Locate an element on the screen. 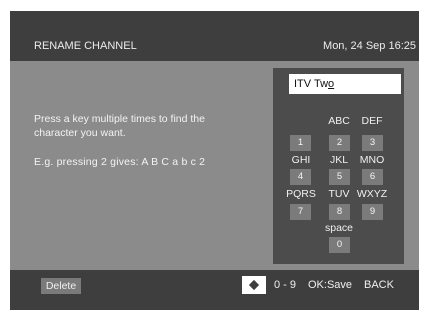 This screenshot has width=427, height=322. key-label-6: MNO is located at coordinates (372, 160).